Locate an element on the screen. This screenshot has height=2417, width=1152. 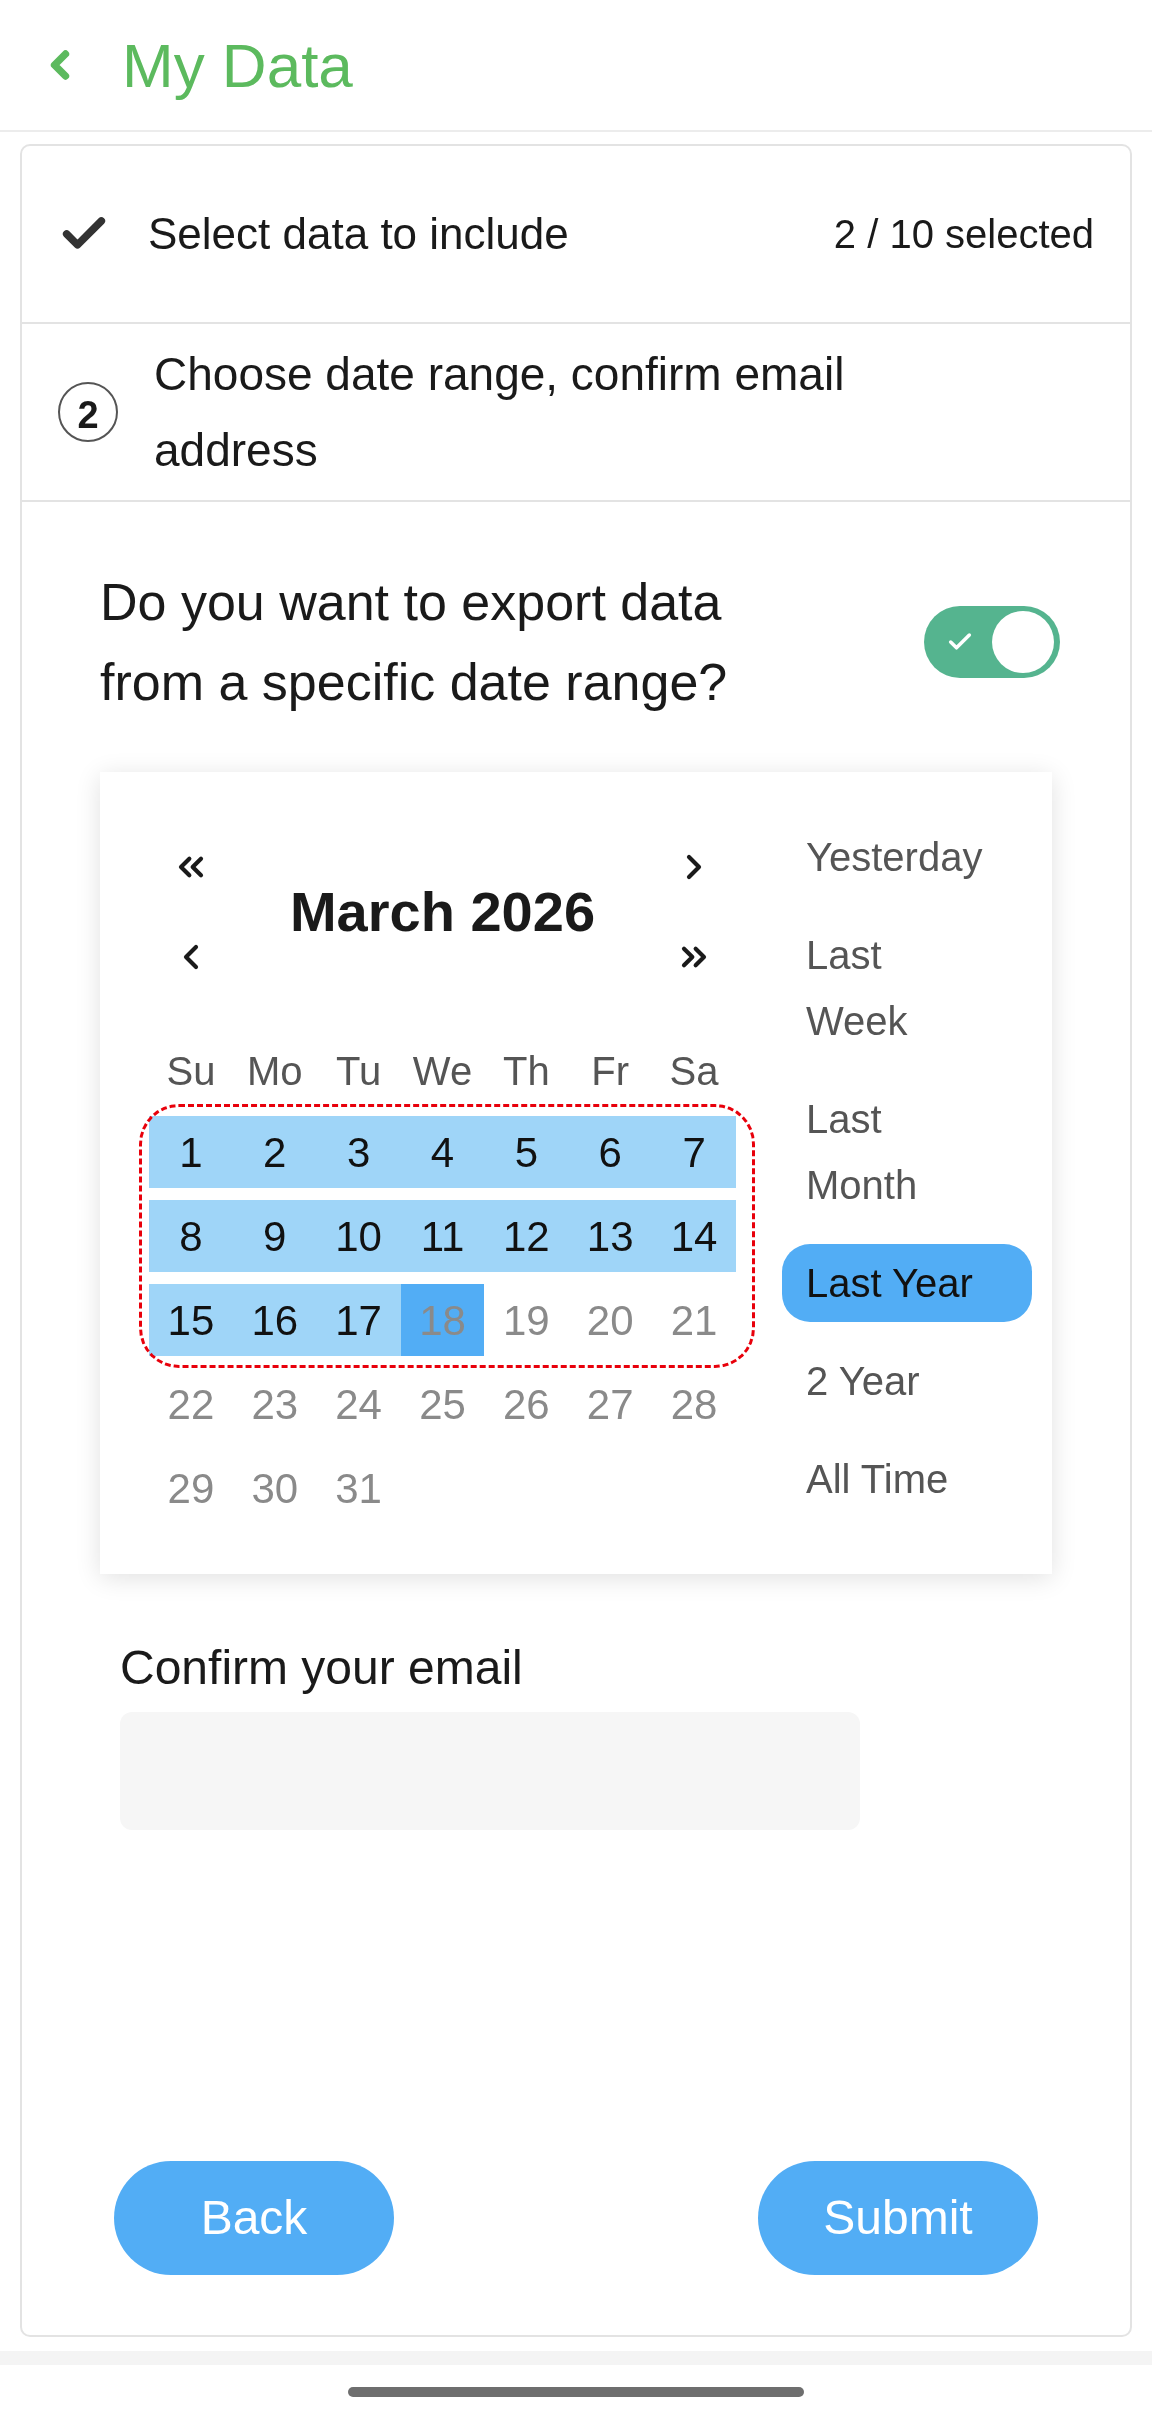
toggle-knob is located at coordinates (1023, 642).